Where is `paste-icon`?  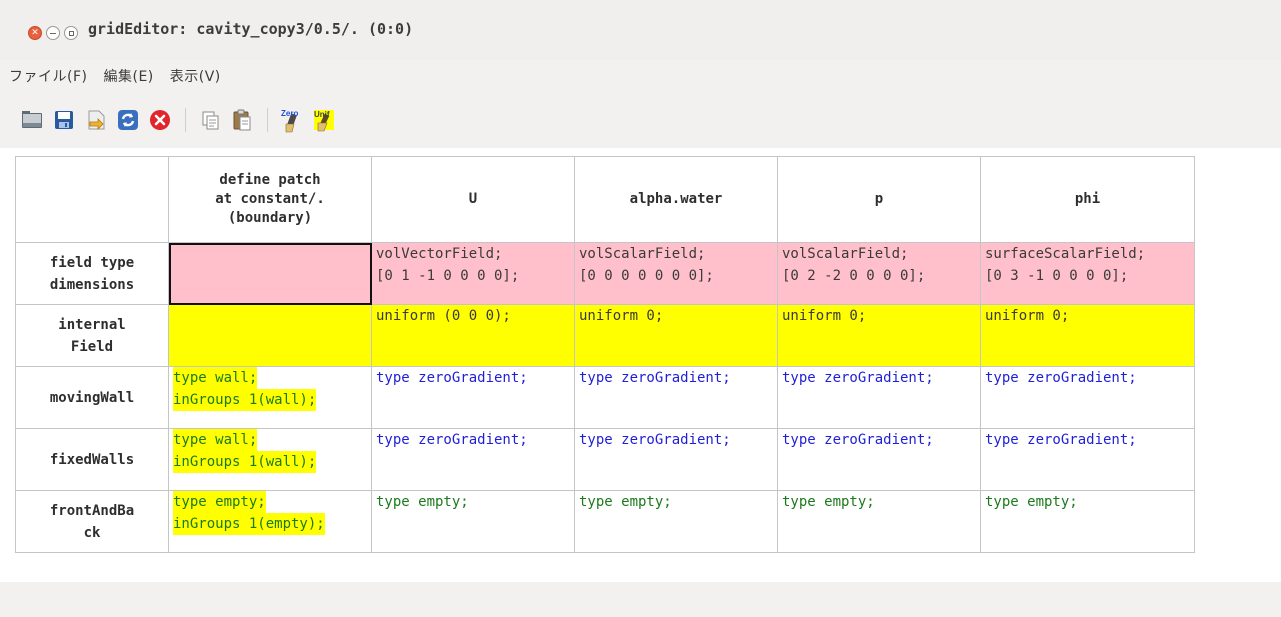 paste-icon is located at coordinates (242, 120).